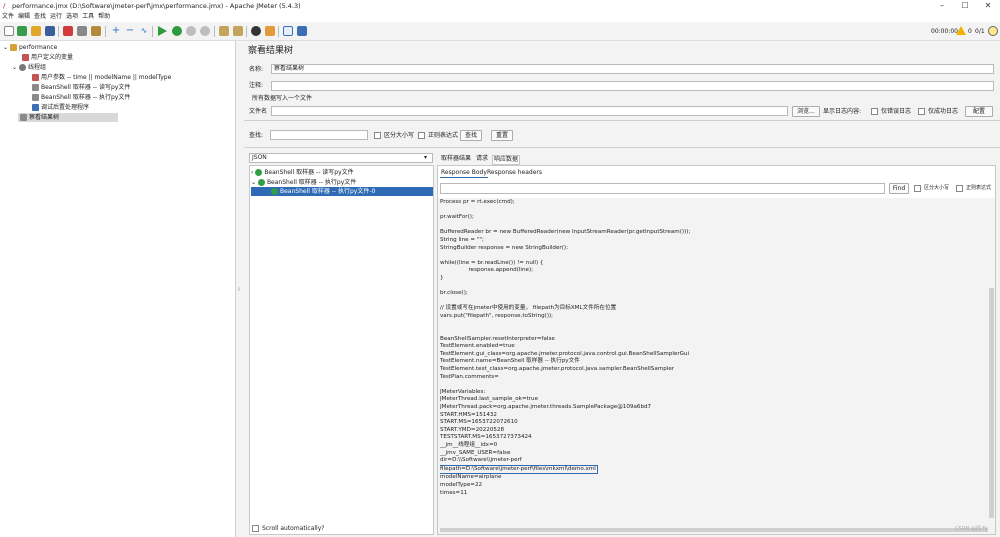 This screenshot has height=537, width=1000. What do you see at coordinates (288, 31) in the screenshot?
I see `function-helper-icon` at bounding box center [288, 31].